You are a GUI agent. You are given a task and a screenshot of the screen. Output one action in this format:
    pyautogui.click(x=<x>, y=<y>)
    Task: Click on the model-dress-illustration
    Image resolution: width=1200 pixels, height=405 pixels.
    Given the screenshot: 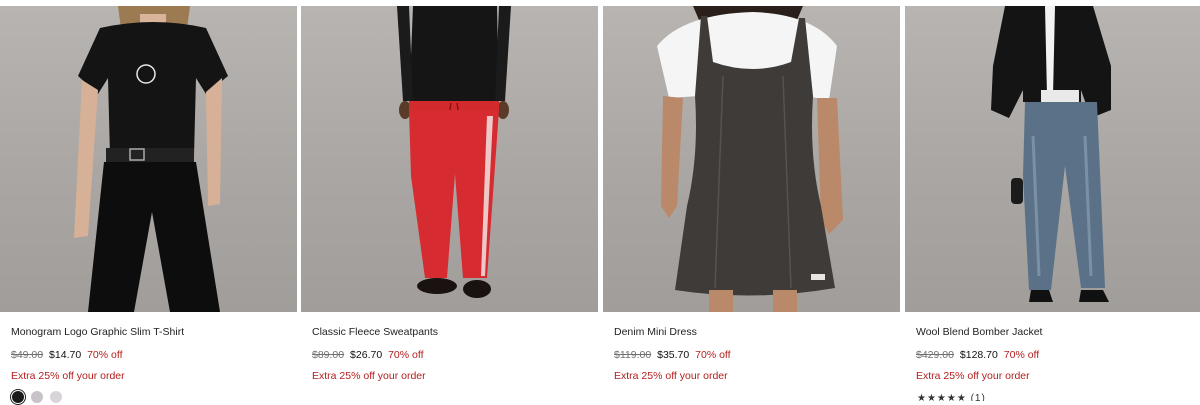 What is the action you would take?
    pyautogui.click(x=750, y=159)
    